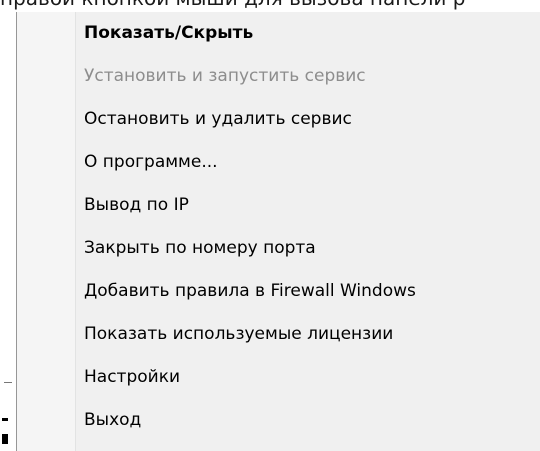 This screenshot has height=451, width=540. Describe the element at coordinates (7, 405) in the screenshot. I see `background-window-edge` at that location.